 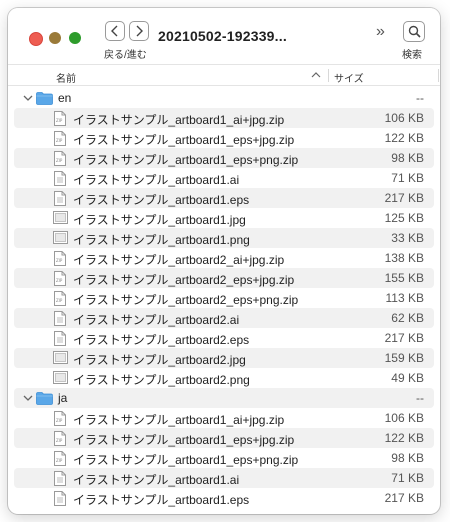 I want to click on file-size: 71 KB, so click(x=407, y=478).